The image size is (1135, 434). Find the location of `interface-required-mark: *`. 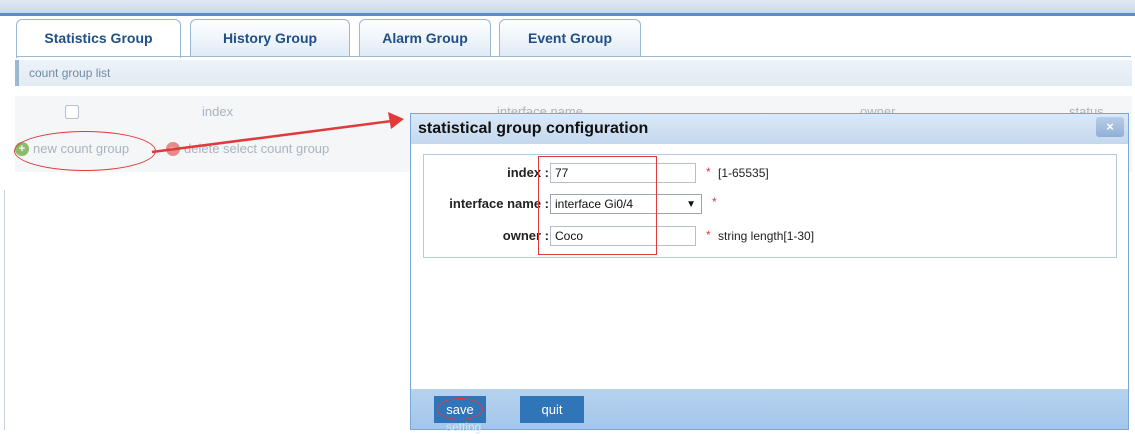

interface-required-mark: * is located at coordinates (714, 202).